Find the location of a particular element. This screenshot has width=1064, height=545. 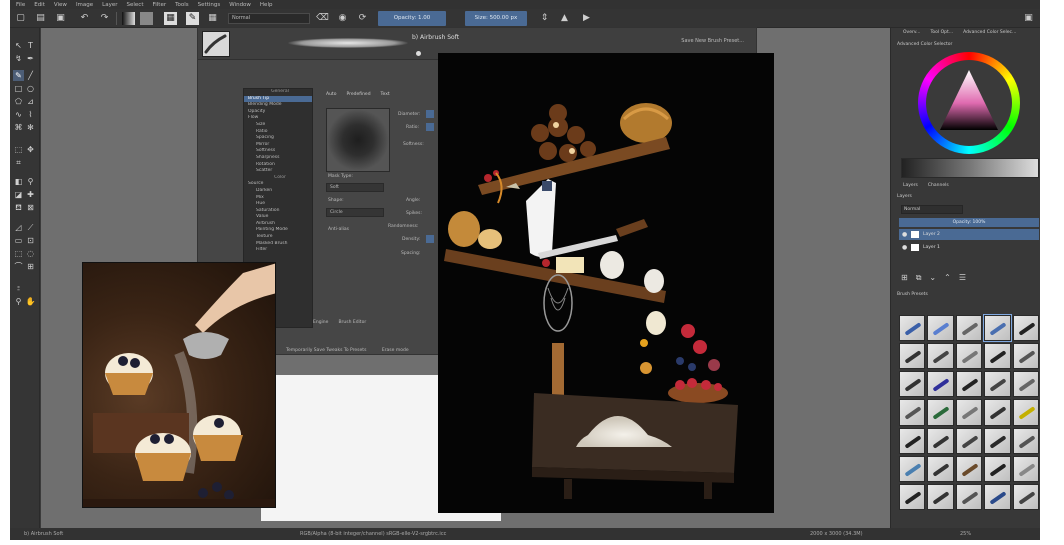

color-triangle is located at coordinates (969, 100).